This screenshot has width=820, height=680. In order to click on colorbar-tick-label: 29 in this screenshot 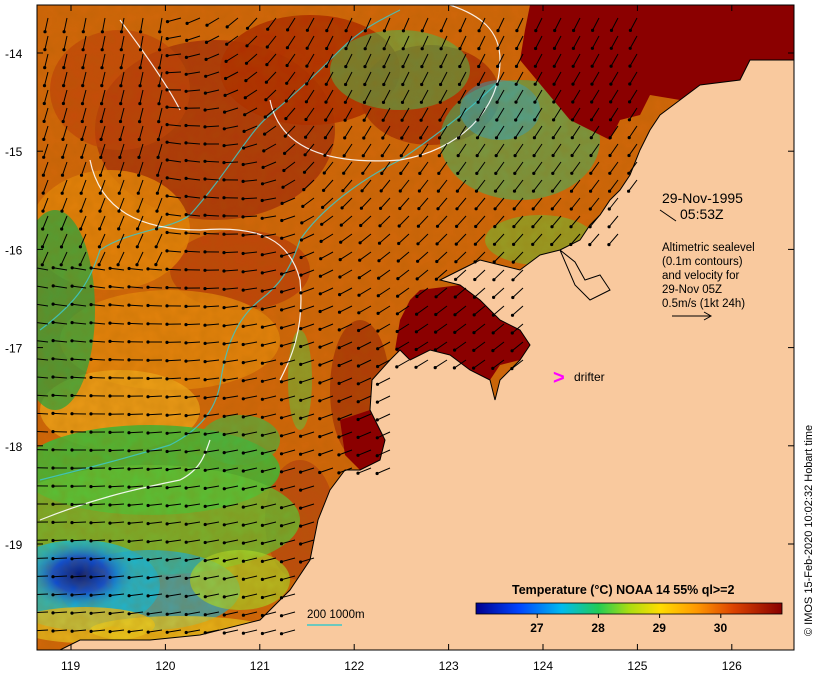, I will do `click(660, 628)`.